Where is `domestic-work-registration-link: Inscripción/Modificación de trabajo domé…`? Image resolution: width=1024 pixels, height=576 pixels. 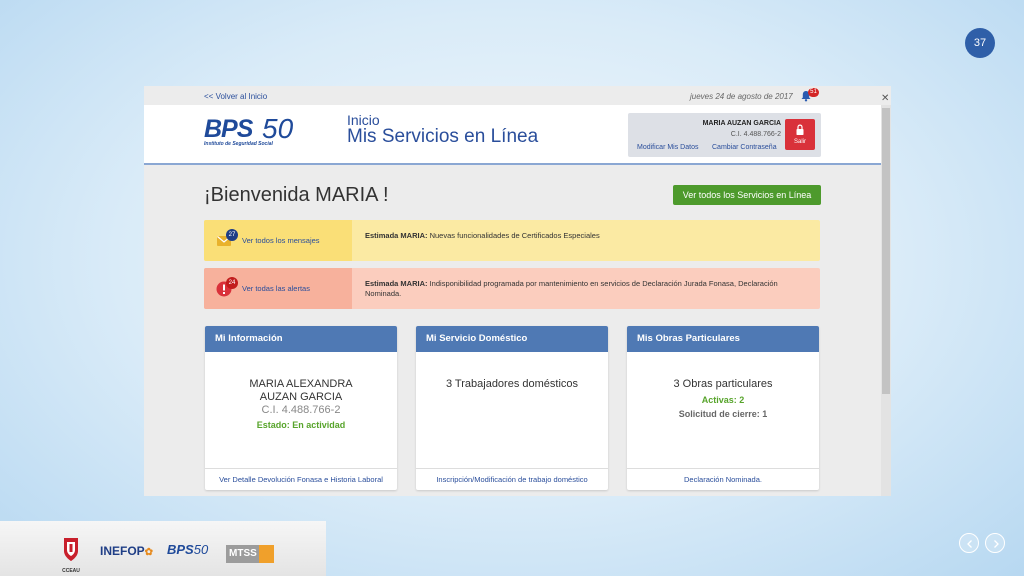 domestic-work-registration-link: Inscripción/Modificación de trabajo domé… is located at coordinates (512, 479).